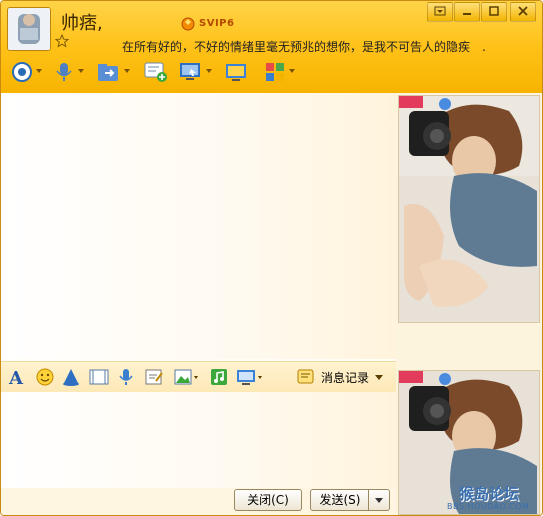 This screenshot has width=543, height=516. What do you see at coordinates (345, 377) in the screenshot?
I see `message-record-button: 消息记录` at bounding box center [345, 377].